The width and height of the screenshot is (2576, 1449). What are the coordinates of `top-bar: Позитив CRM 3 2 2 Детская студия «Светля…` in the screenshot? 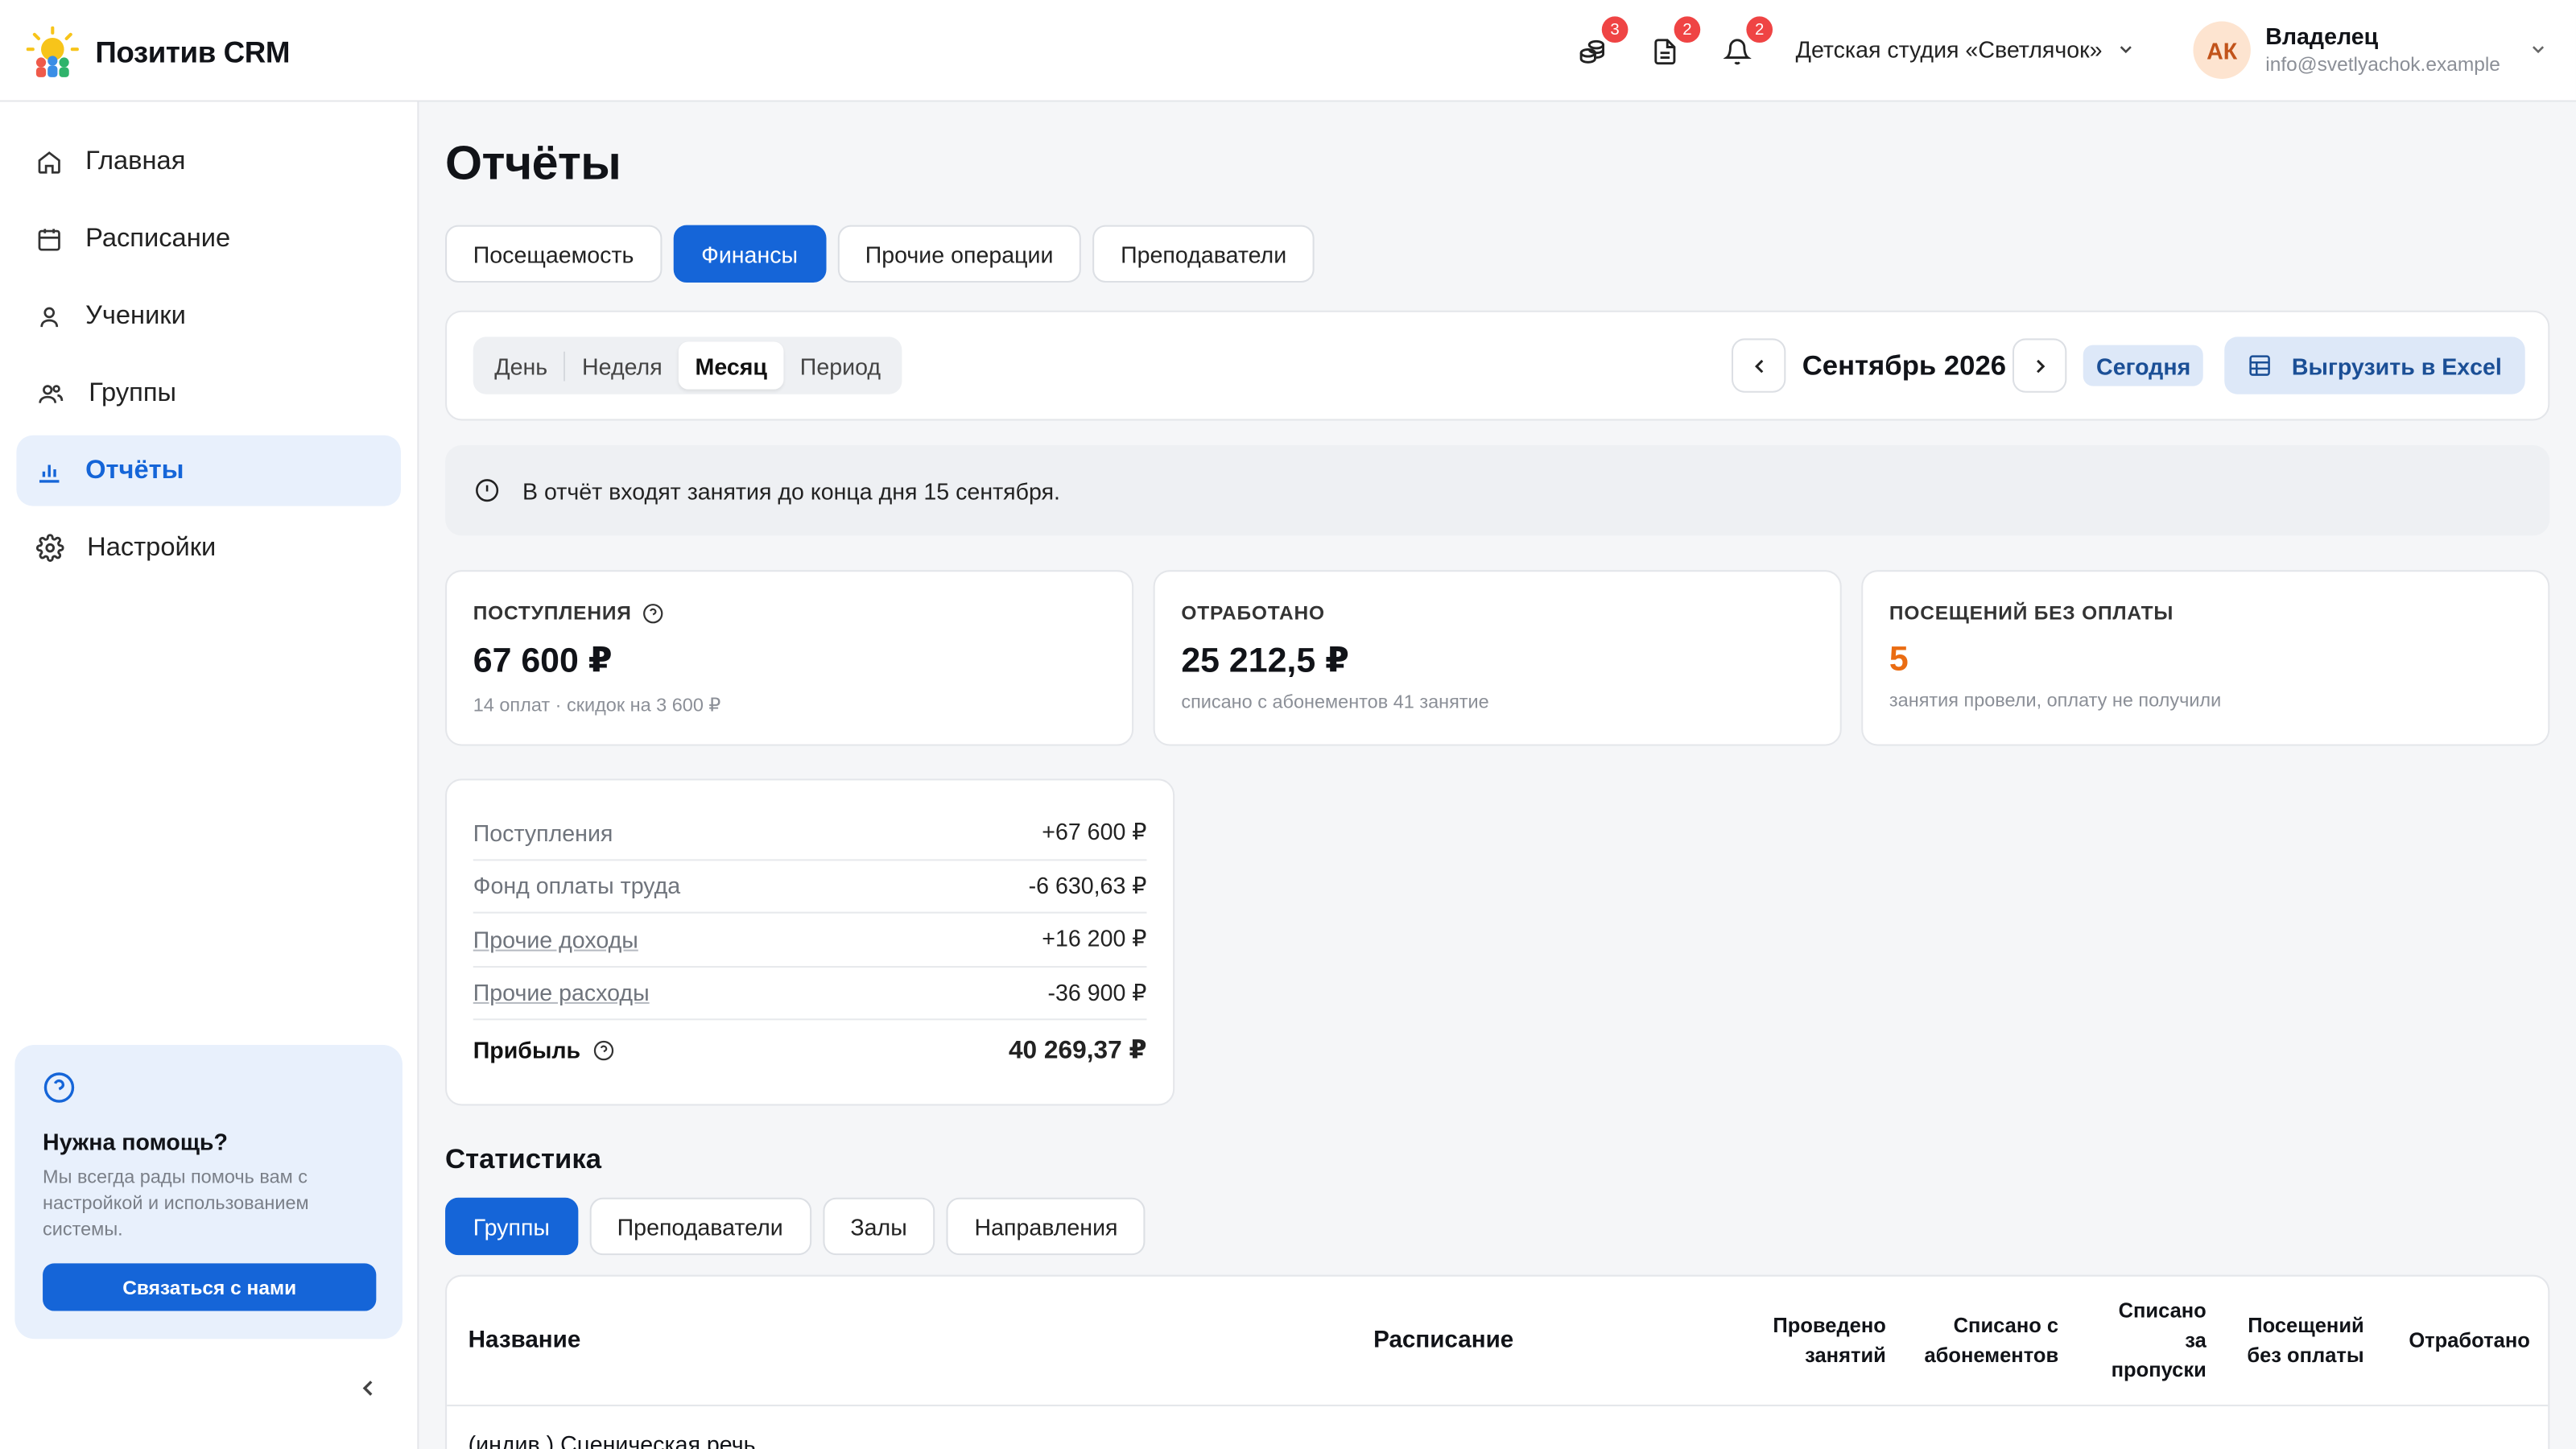 It's located at (1288, 51).